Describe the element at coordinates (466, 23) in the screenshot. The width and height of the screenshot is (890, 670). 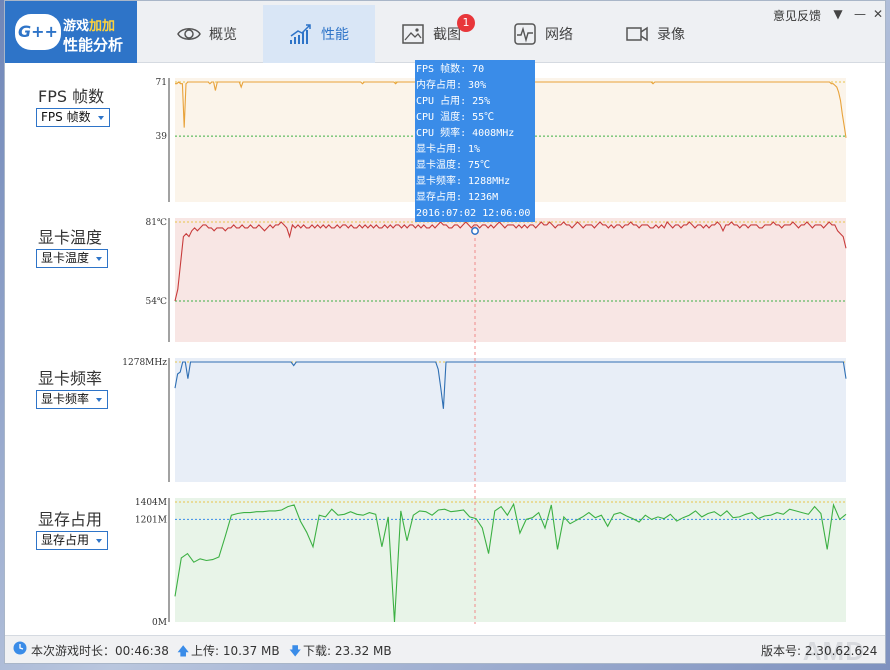
I see `screenshot-count-badge: 1` at that location.